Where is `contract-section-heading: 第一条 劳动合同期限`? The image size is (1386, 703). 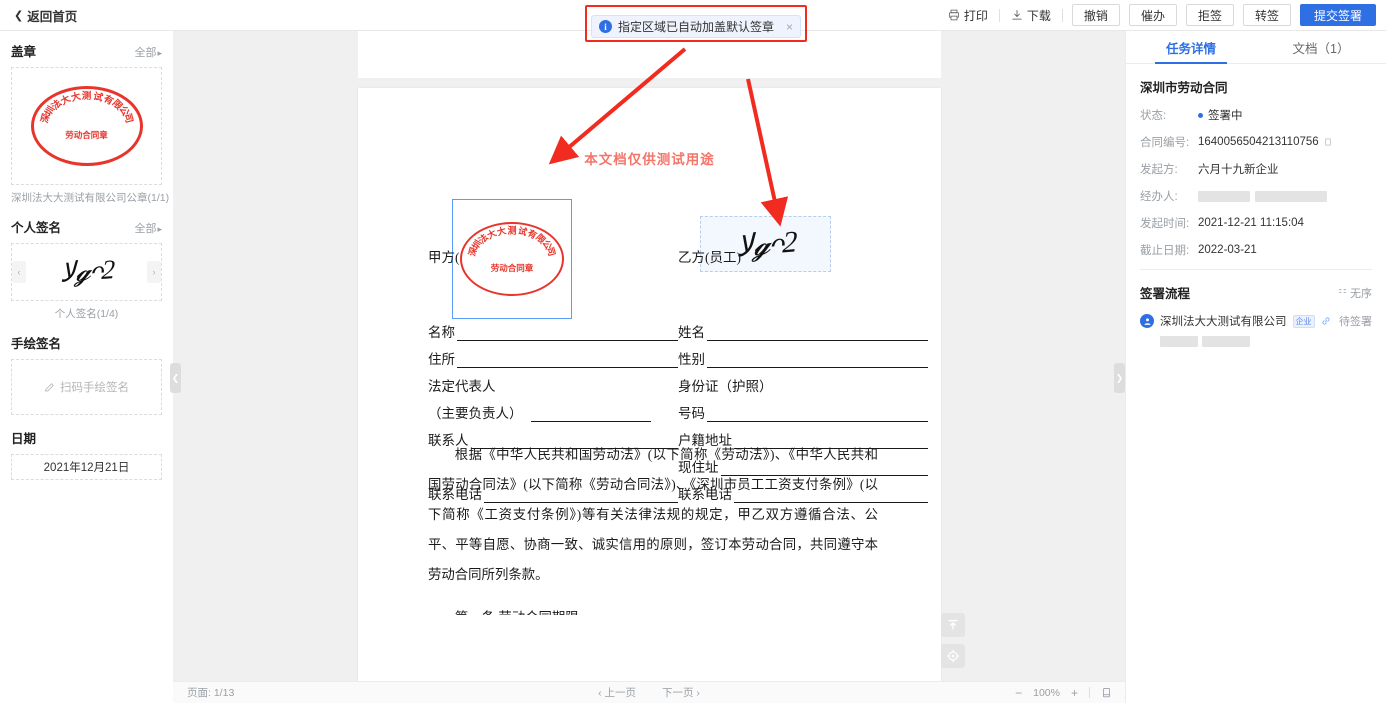 contract-section-heading: 第一条 劳动合同期限 is located at coordinates (653, 610).